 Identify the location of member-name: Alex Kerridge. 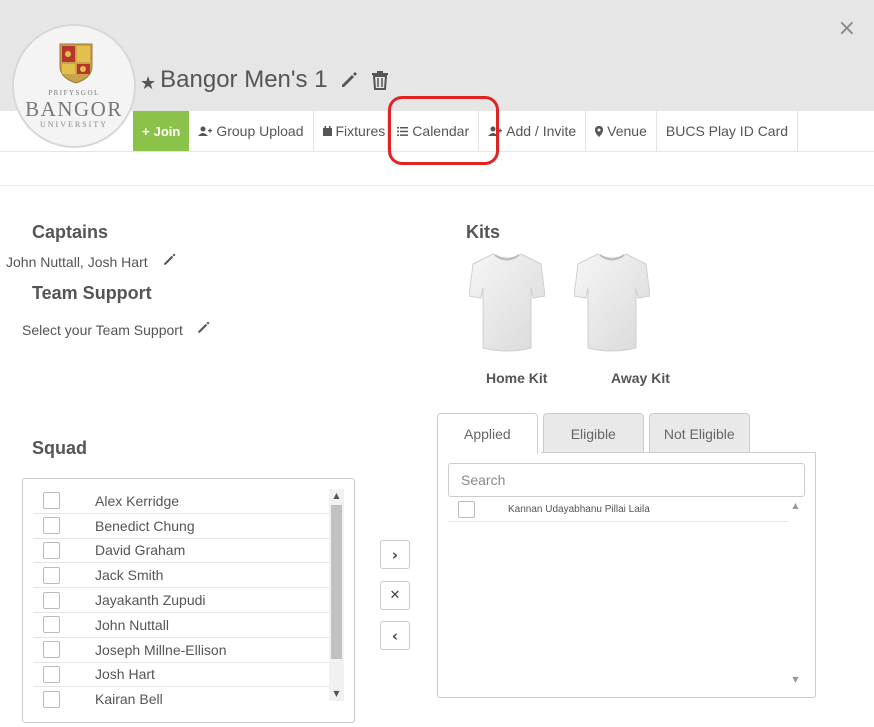
(137, 500).